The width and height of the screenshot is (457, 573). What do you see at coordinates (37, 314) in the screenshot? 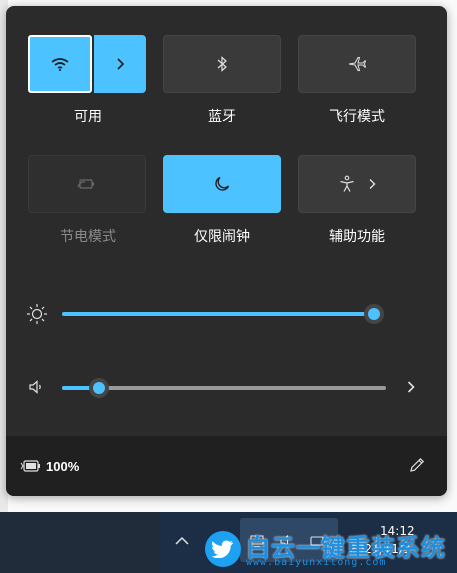
I see `sun-icon` at bounding box center [37, 314].